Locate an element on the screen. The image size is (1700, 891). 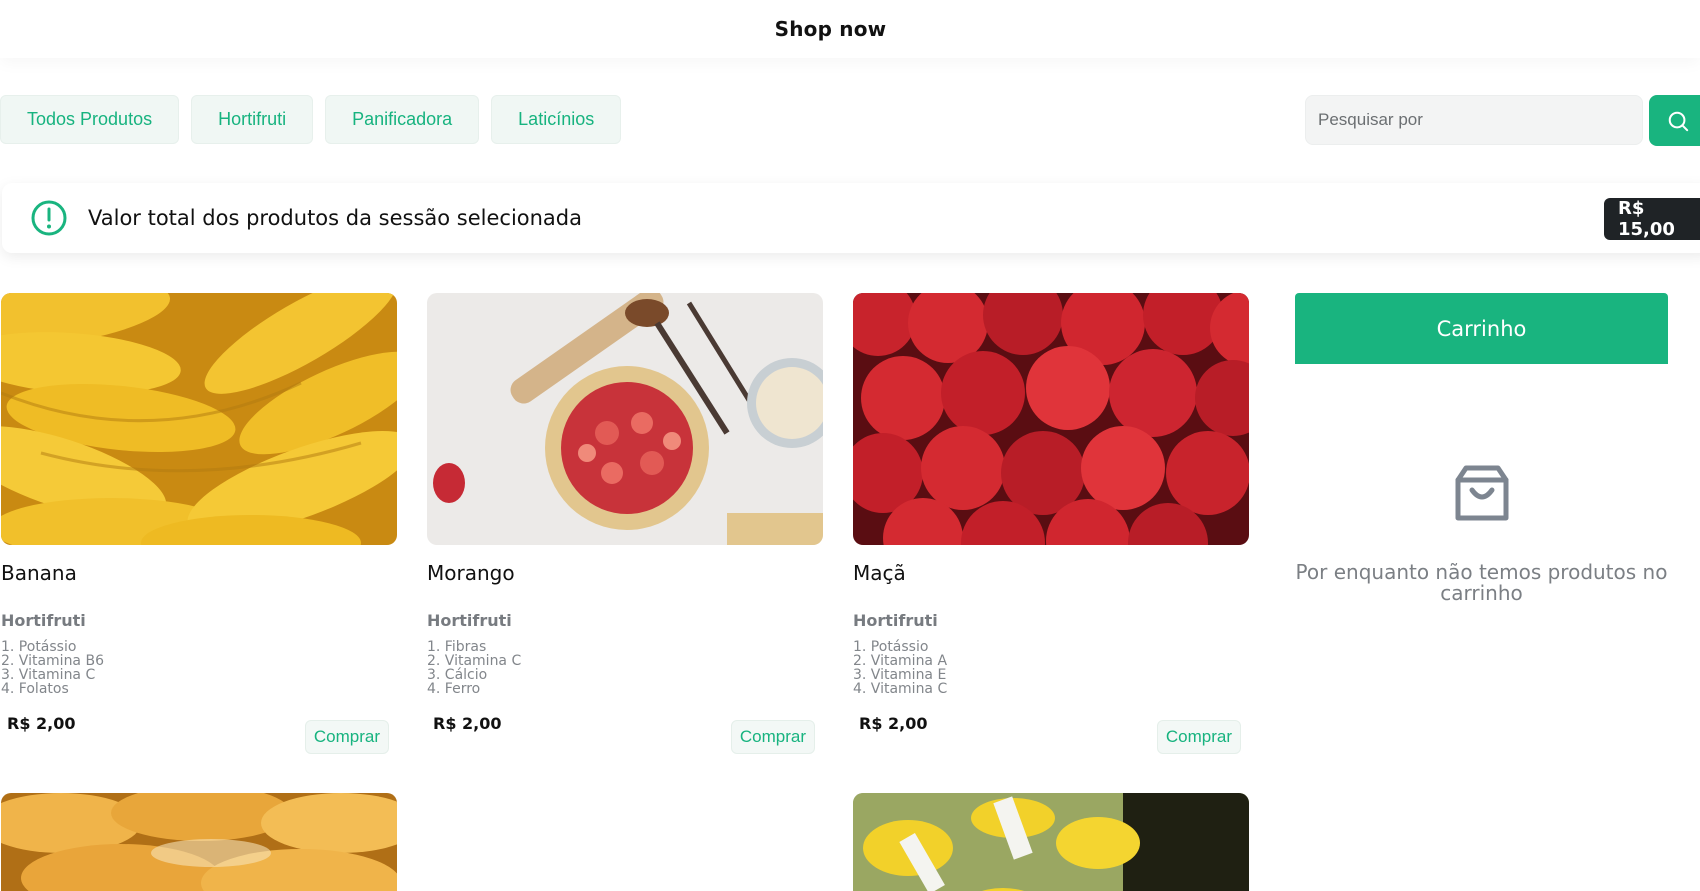
benefit-item: 2. Vitamina A is located at coordinates (900, 661).